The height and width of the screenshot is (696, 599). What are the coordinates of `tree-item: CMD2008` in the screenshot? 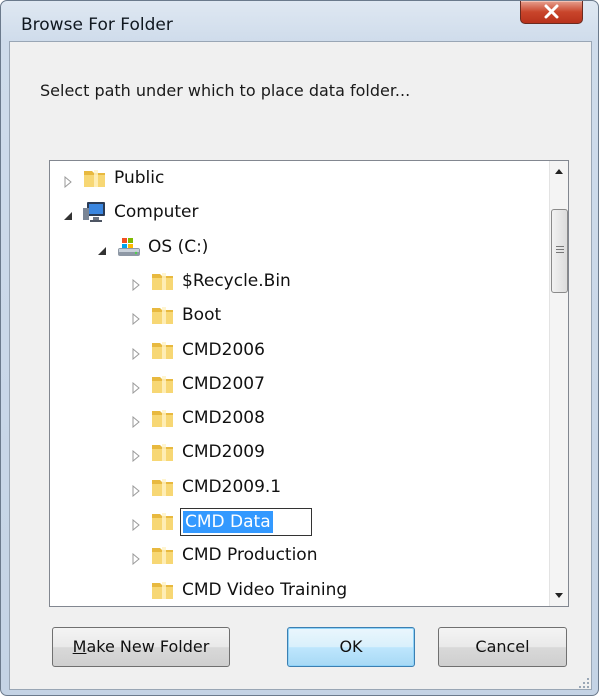 It's located at (309, 419).